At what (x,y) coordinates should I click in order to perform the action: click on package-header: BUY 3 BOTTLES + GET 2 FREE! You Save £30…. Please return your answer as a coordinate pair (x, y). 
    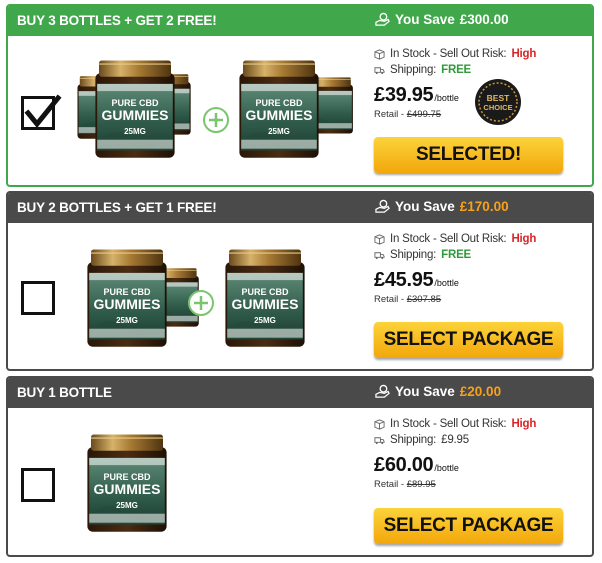
    Looking at the image, I should click on (300, 21).